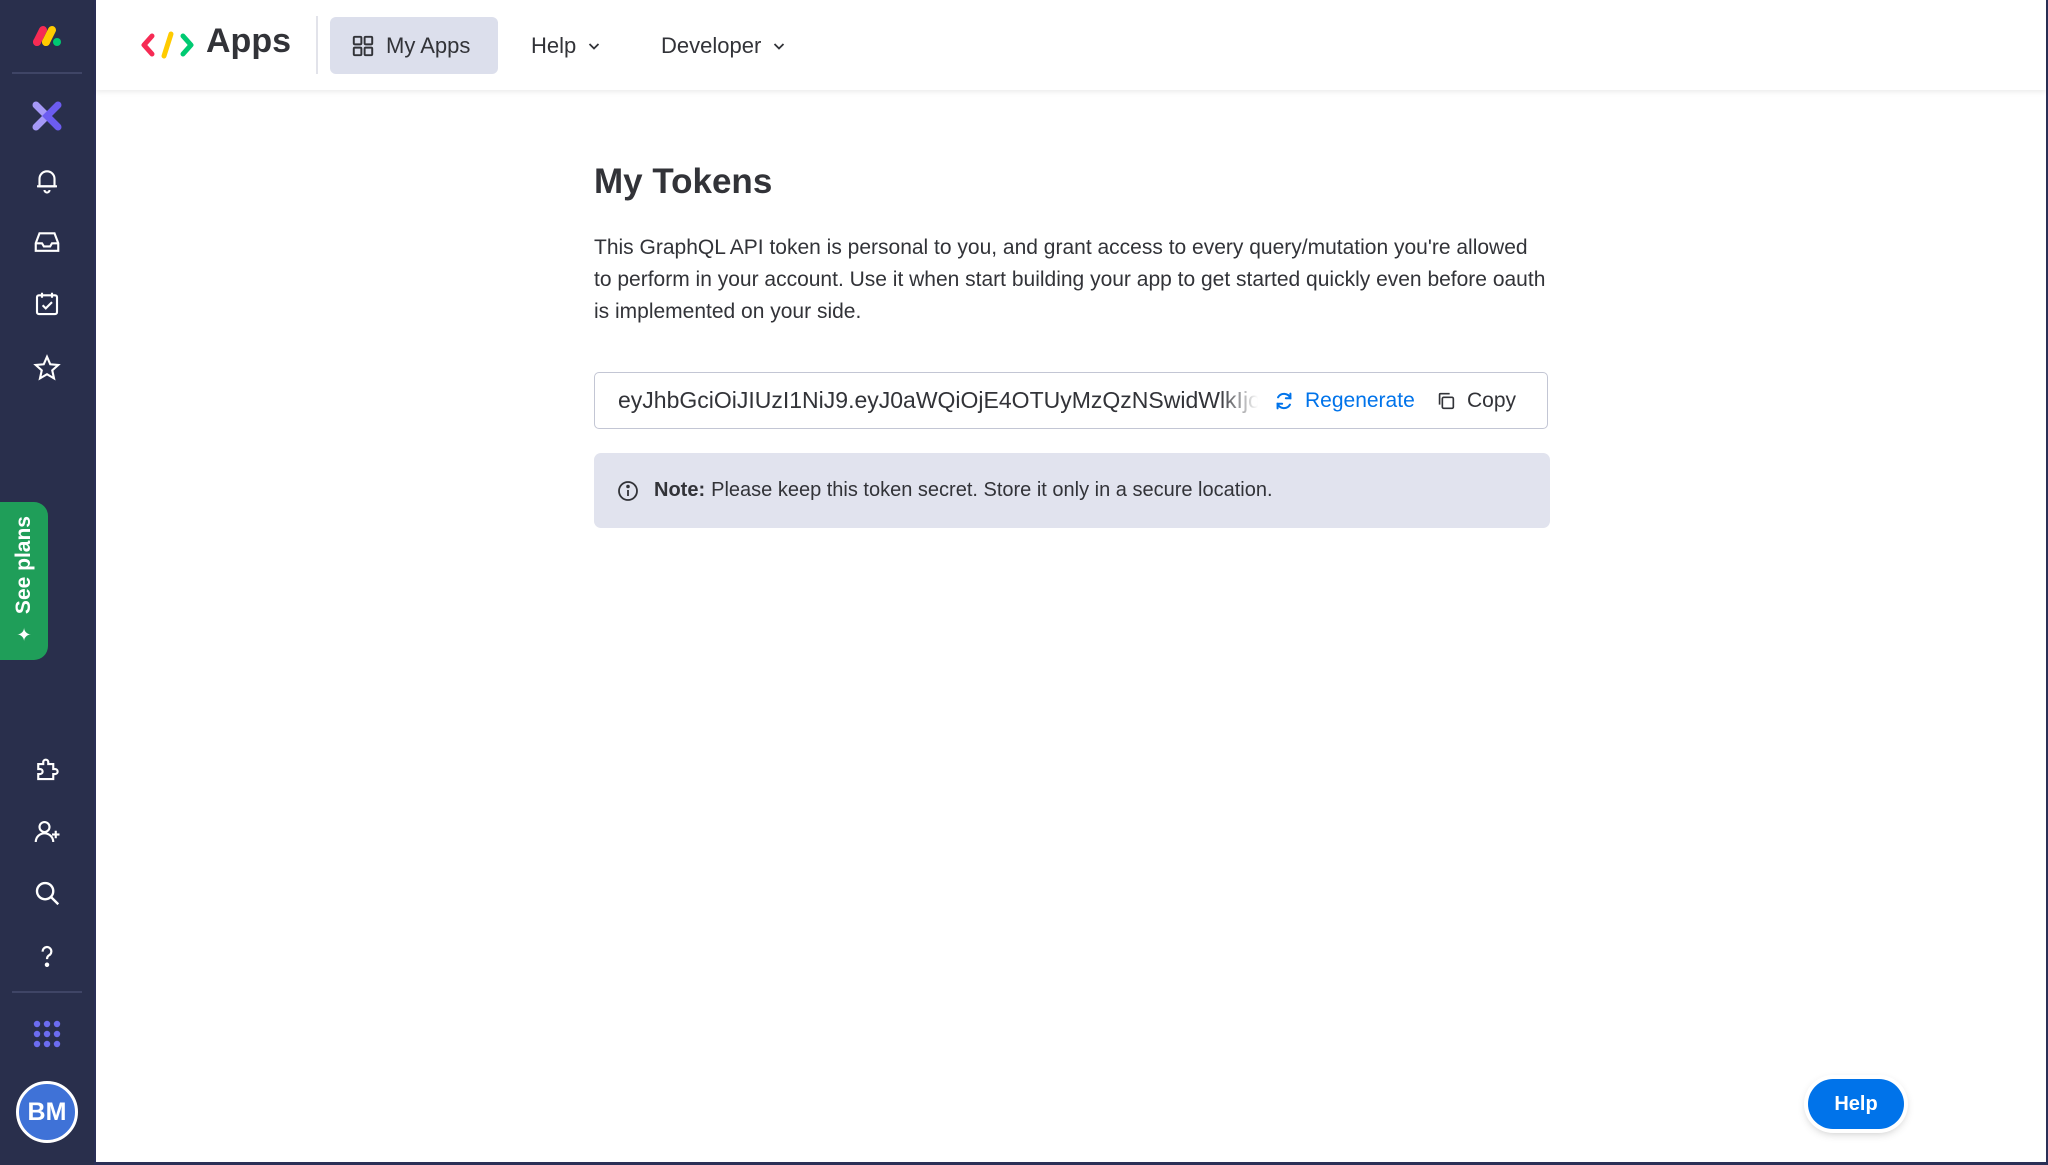  What do you see at coordinates (428, 45) in the screenshot?
I see `nav-my-apps-label: My Apps` at bounding box center [428, 45].